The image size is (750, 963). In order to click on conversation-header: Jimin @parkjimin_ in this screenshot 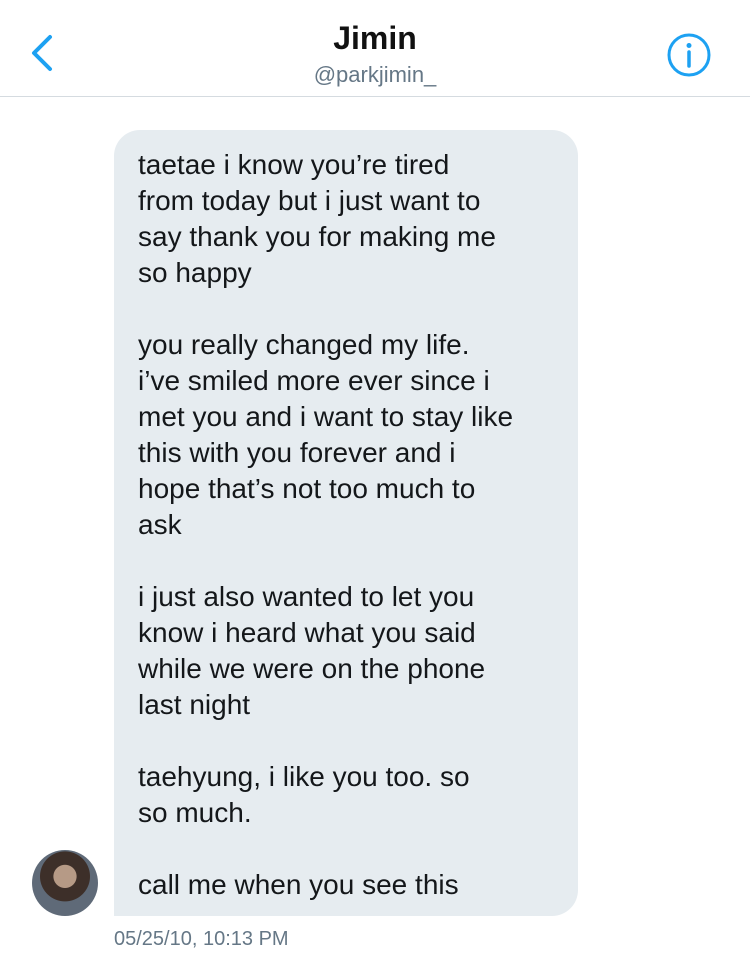, I will do `click(375, 48)`.